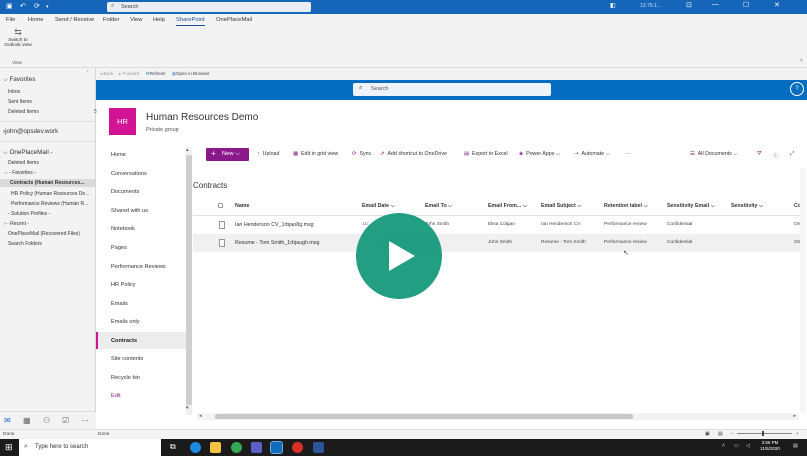 This screenshot has height=456, width=807. What do you see at coordinates (625, 206) in the screenshot?
I see `col-retention-label: Retention label ⌵` at bounding box center [625, 206].